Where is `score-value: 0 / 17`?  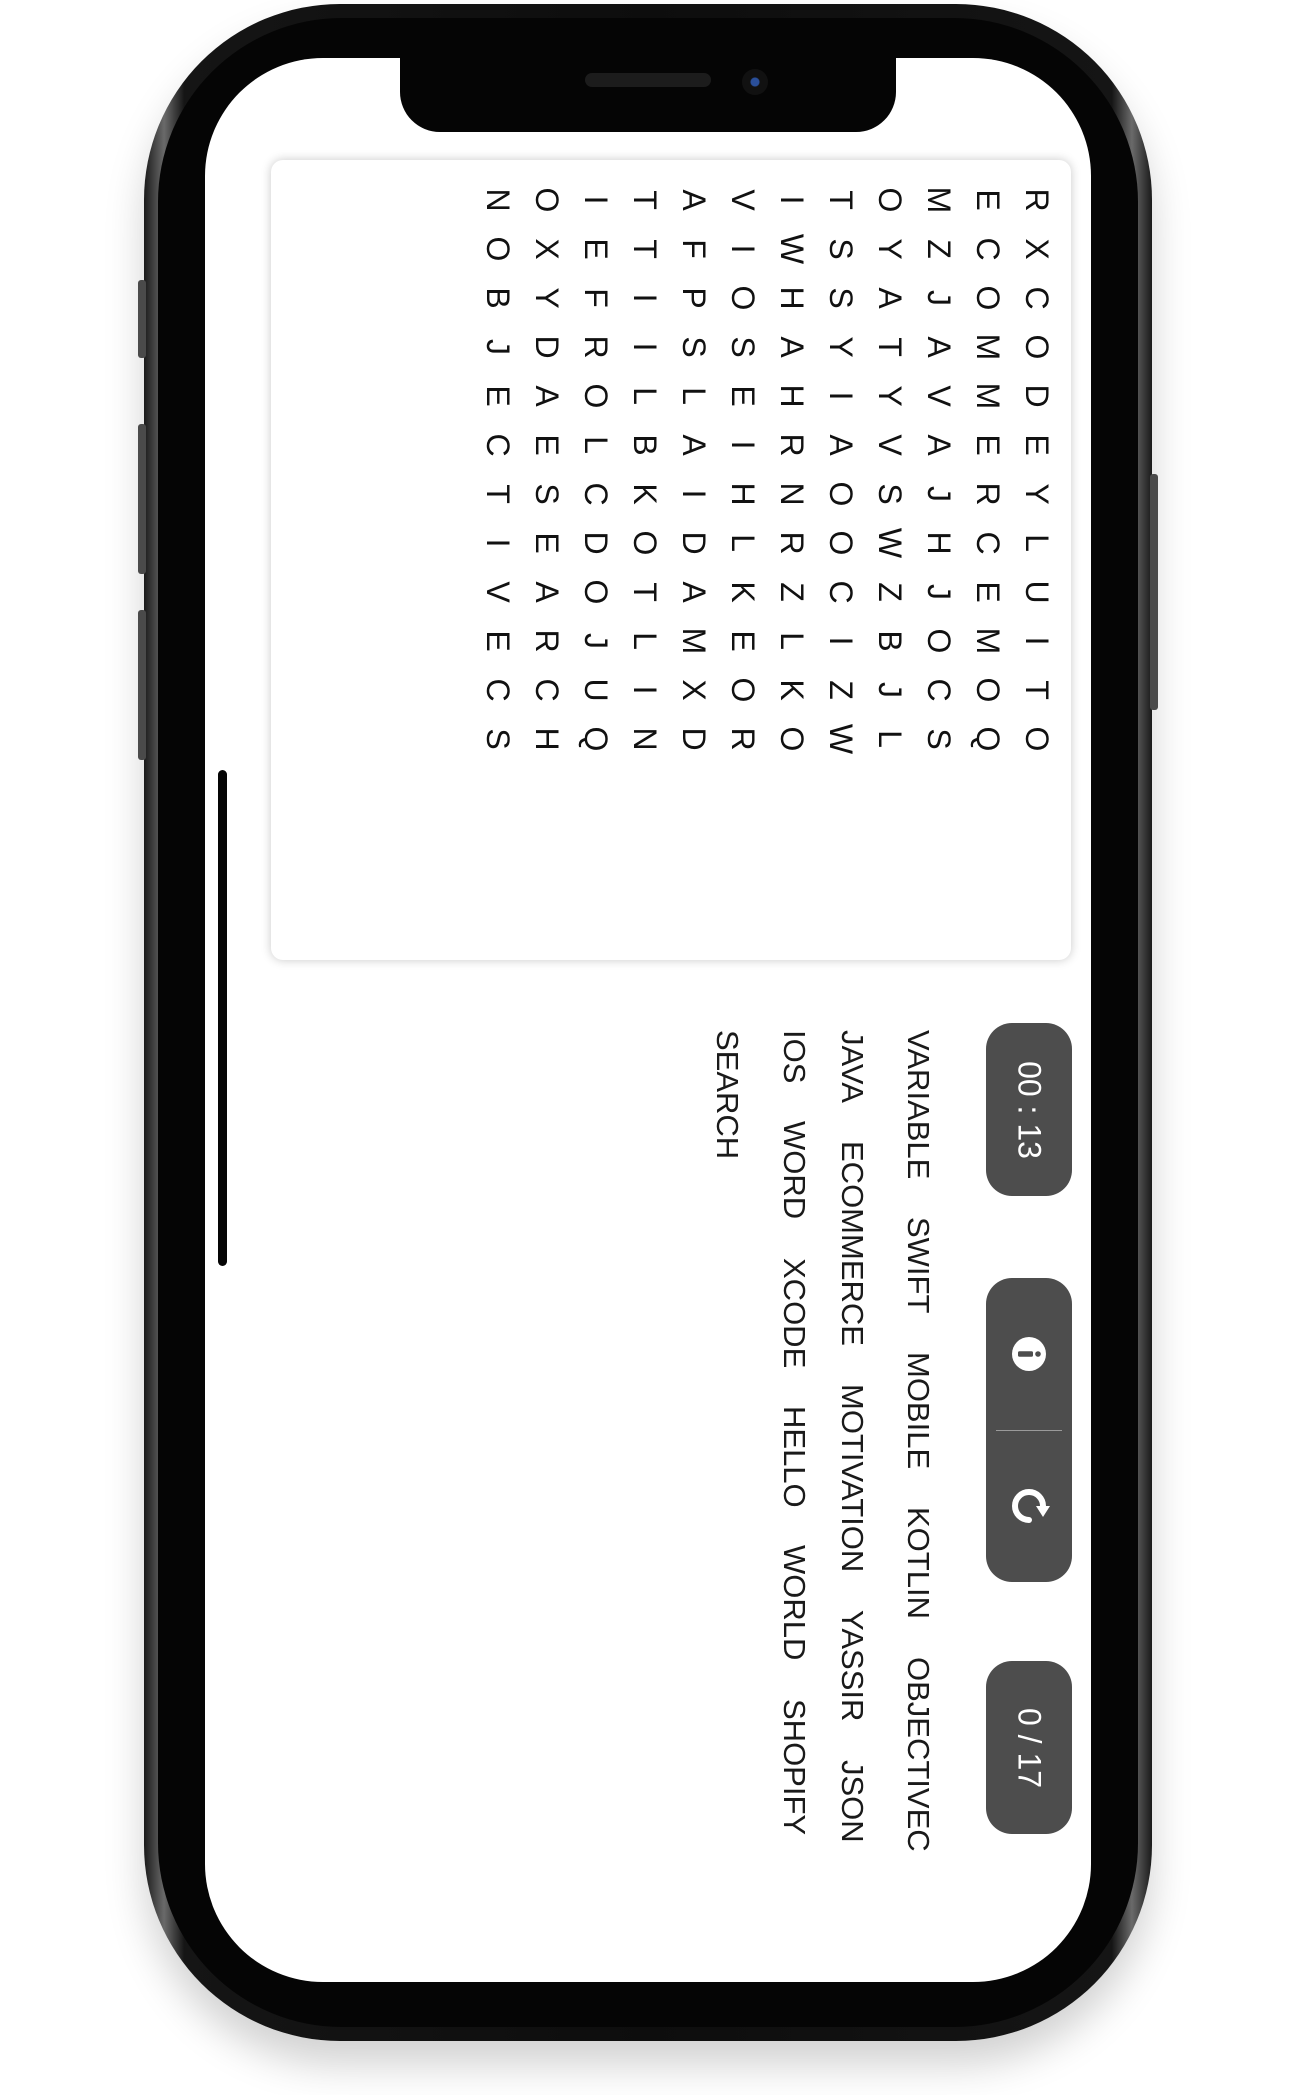 score-value: 0 / 17 is located at coordinates (1029, 1747).